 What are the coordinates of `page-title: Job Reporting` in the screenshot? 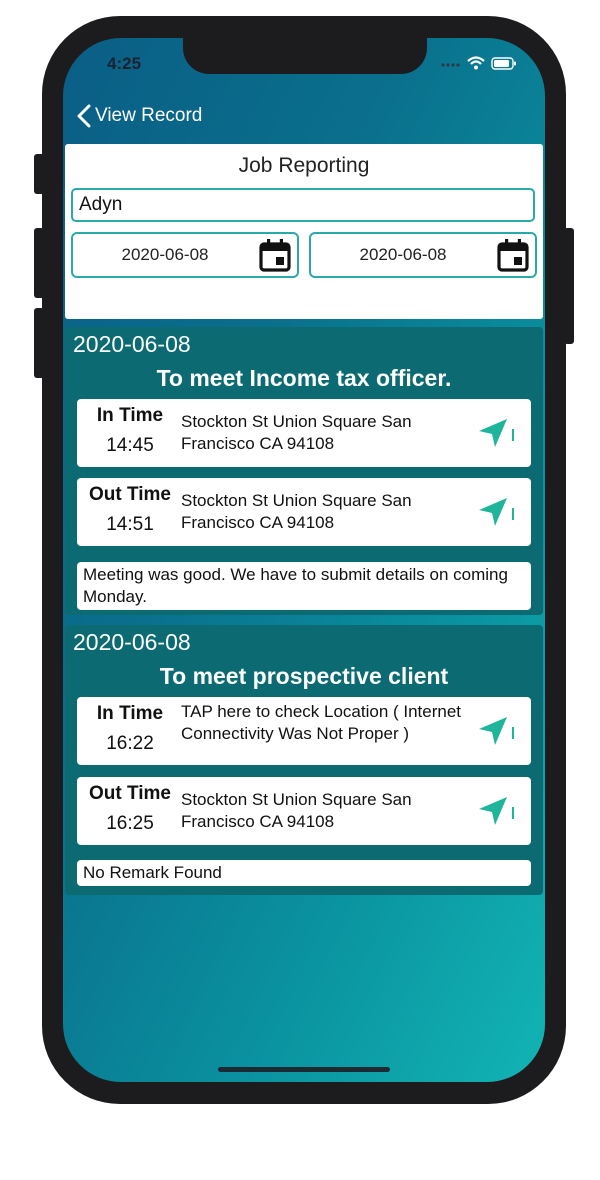 It's located at (304, 165).